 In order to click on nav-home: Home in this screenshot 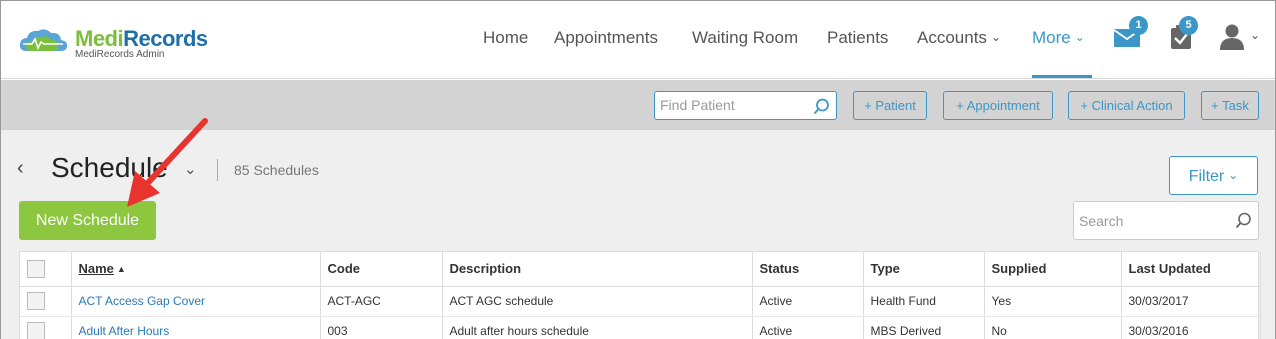, I will do `click(505, 38)`.